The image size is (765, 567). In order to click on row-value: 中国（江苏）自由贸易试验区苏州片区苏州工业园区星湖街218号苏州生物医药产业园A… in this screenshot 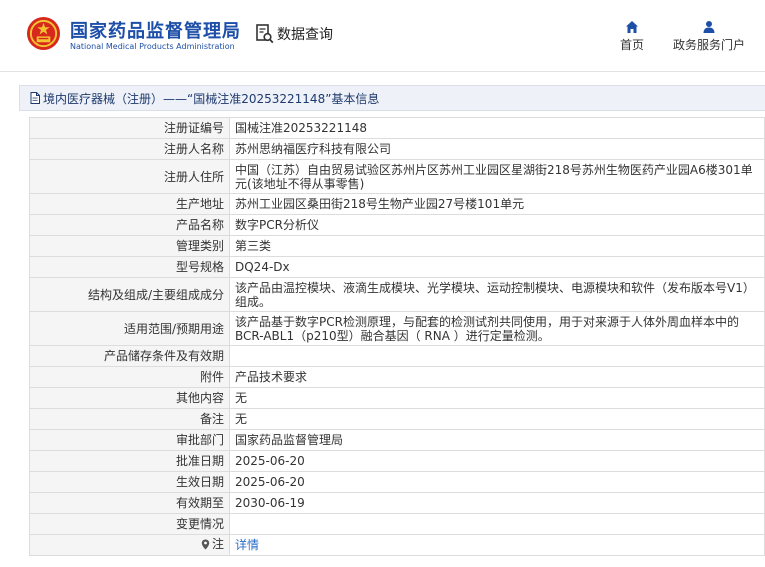, I will do `click(497, 176)`.